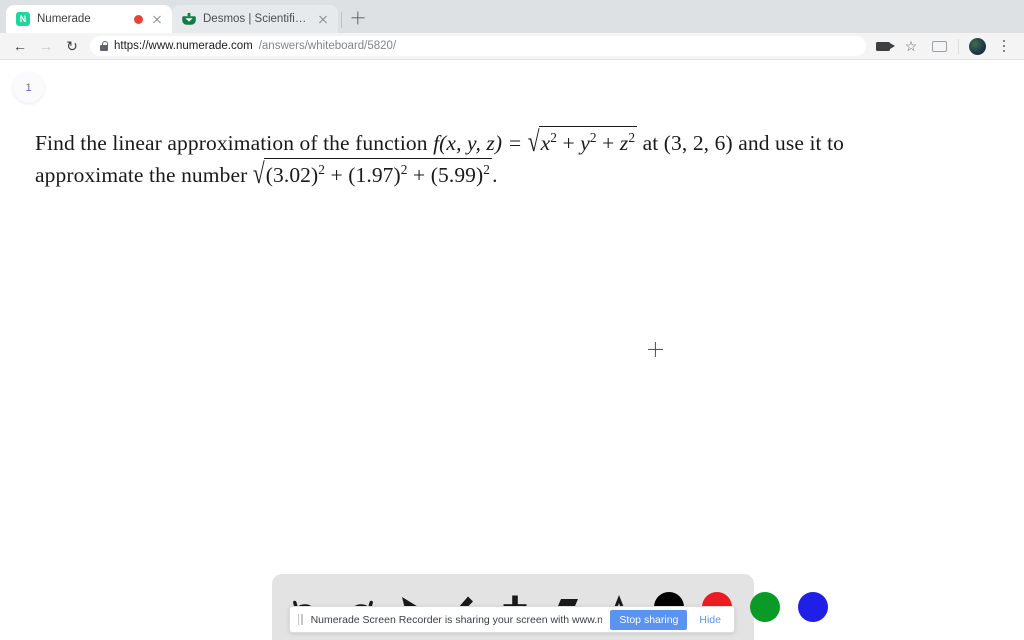 The height and width of the screenshot is (640, 1024). What do you see at coordinates (710, 620) in the screenshot?
I see `hide-button: Hide` at bounding box center [710, 620].